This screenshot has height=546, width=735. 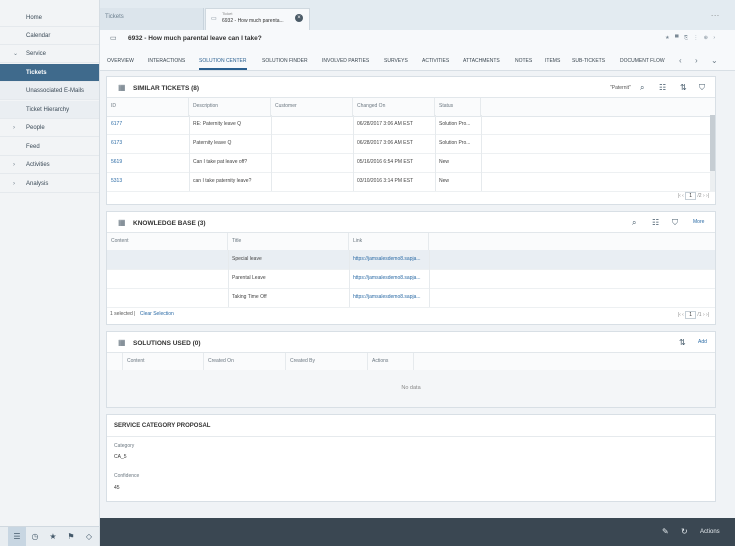 I want to click on chevron-left-icon: ‹, so click(x=680, y=60).